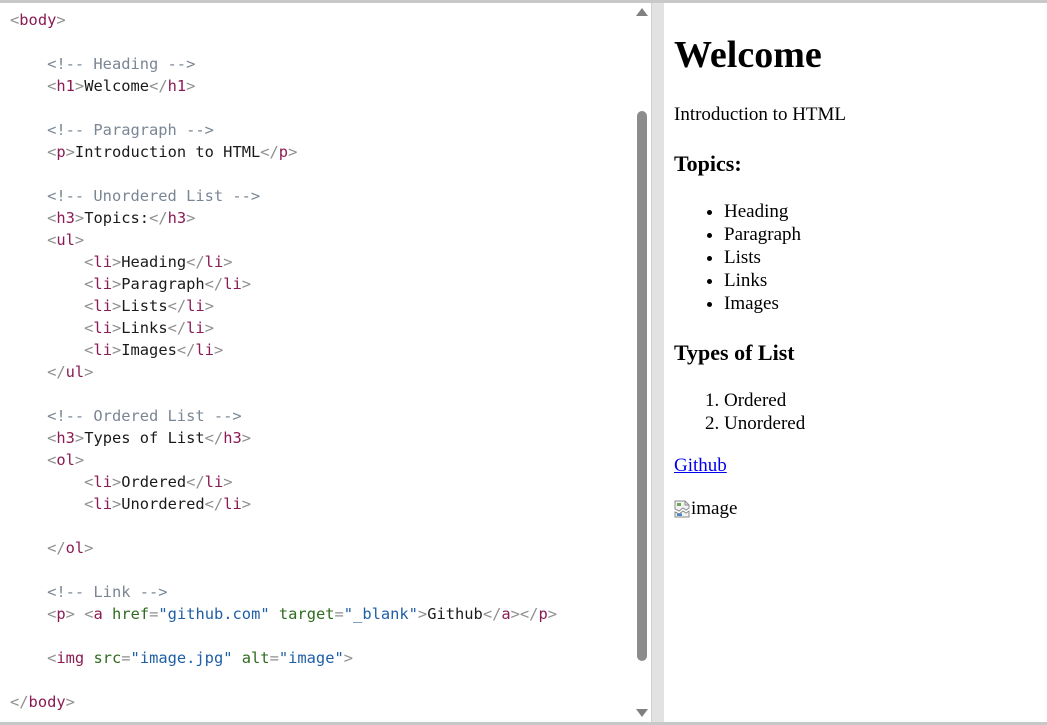  What do you see at coordinates (144, 438) in the screenshot?
I see `code-token: Types of List` at bounding box center [144, 438].